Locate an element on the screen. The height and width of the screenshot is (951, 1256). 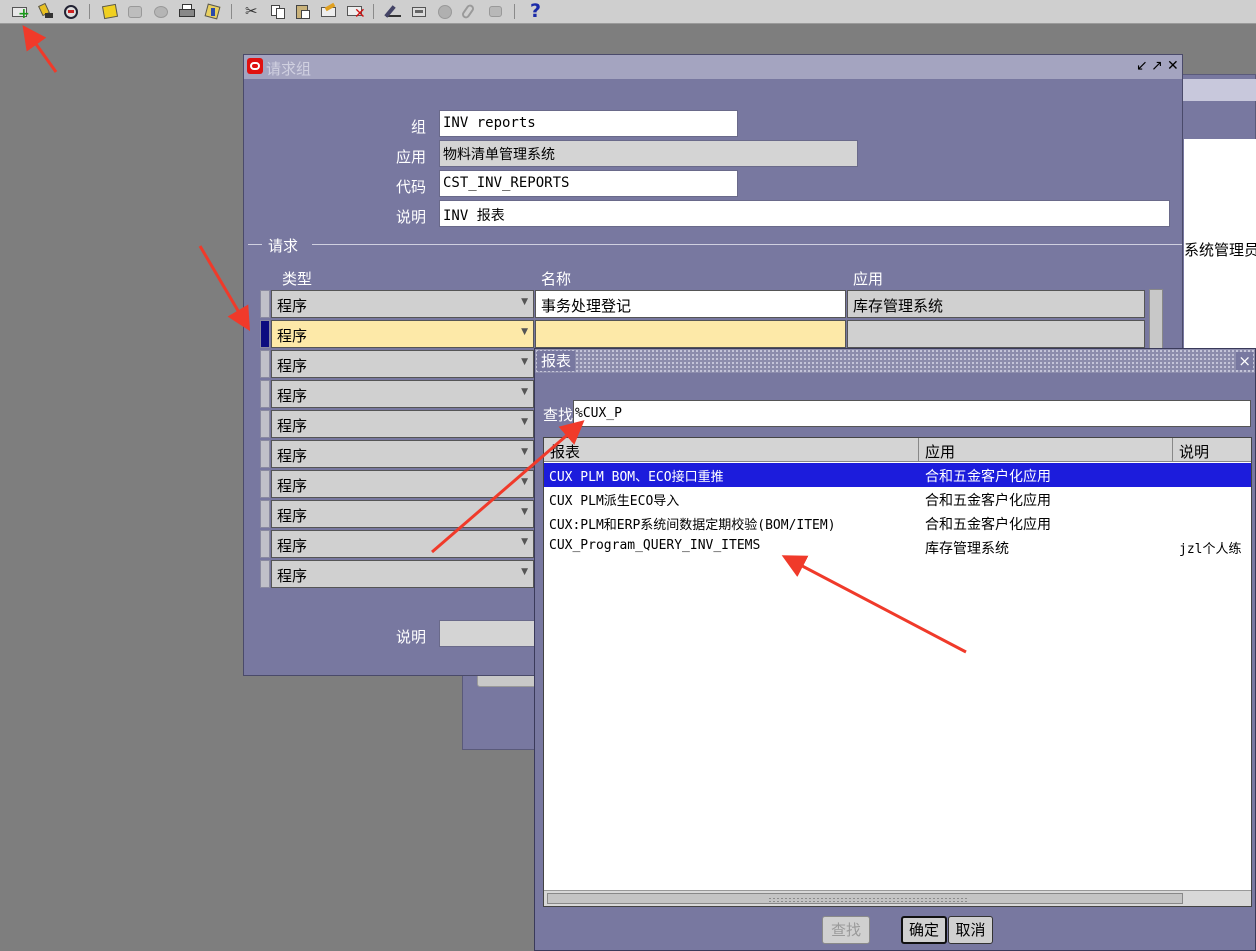
code-field: CST_INV_REPORTS is located at coordinates (588, 183).